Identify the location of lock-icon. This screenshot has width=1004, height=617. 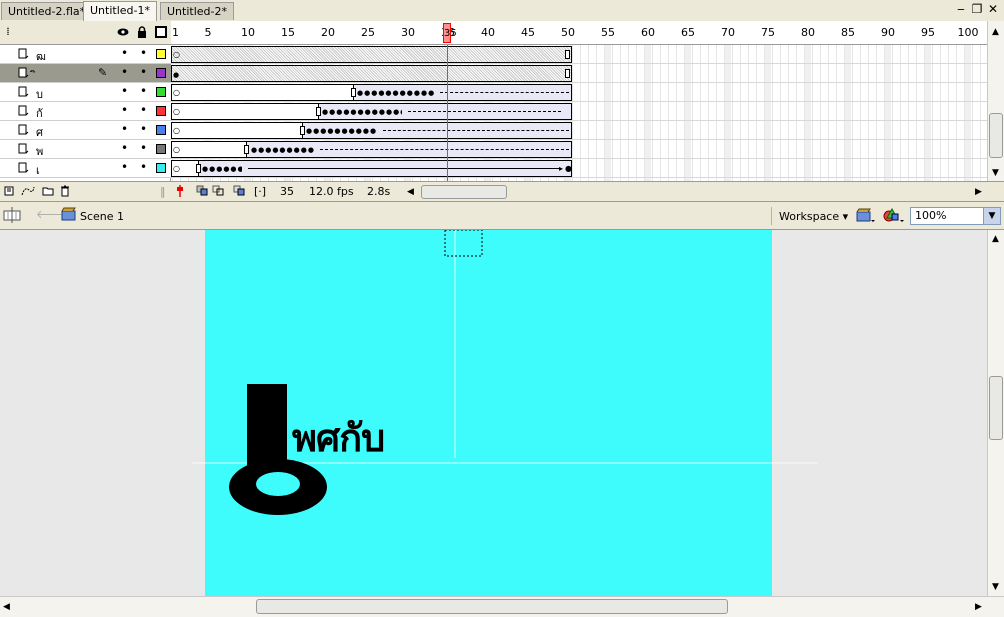
(142, 32).